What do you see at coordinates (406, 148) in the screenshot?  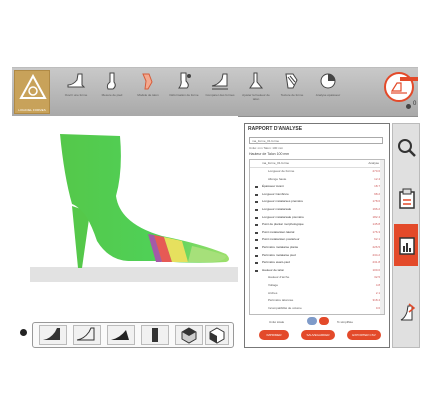 I see `search-tool-button` at bounding box center [406, 148].